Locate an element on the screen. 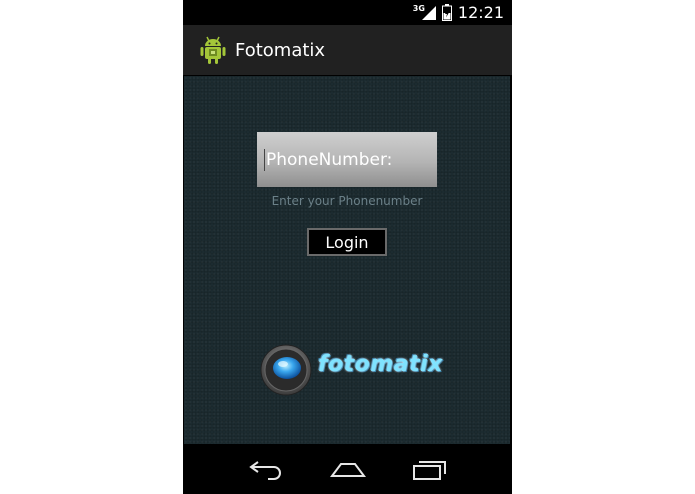  phone-hint-label: Enter your Phonenumber is located at coordinates (347, 201).